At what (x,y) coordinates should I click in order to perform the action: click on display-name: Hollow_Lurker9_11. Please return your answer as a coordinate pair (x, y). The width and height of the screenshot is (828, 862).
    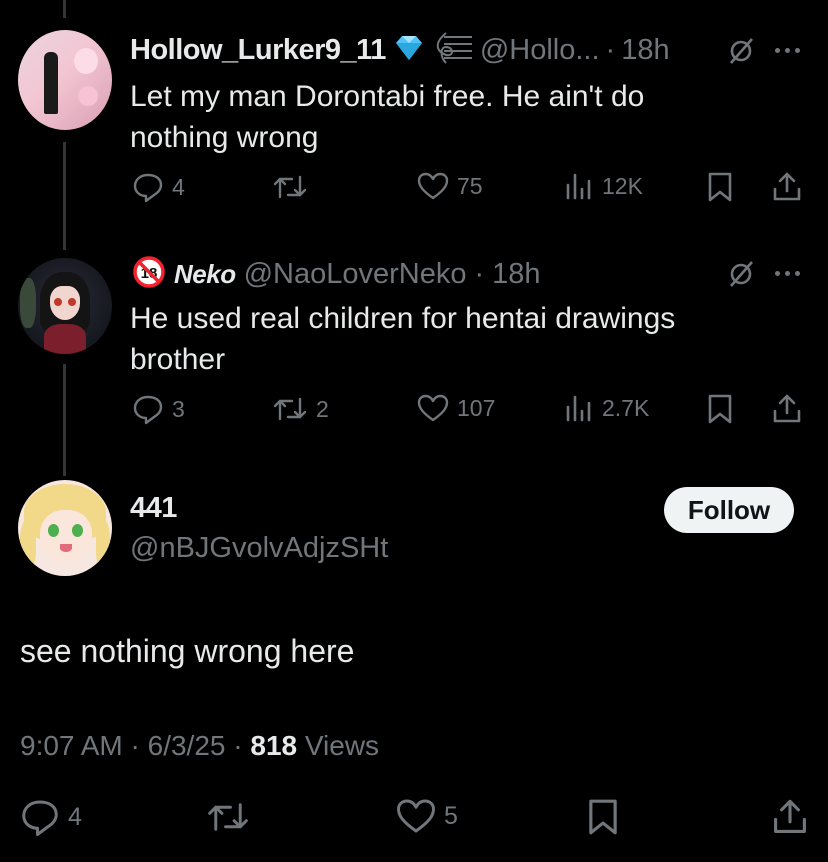
    Looking at the image, I should click on (258, 50).